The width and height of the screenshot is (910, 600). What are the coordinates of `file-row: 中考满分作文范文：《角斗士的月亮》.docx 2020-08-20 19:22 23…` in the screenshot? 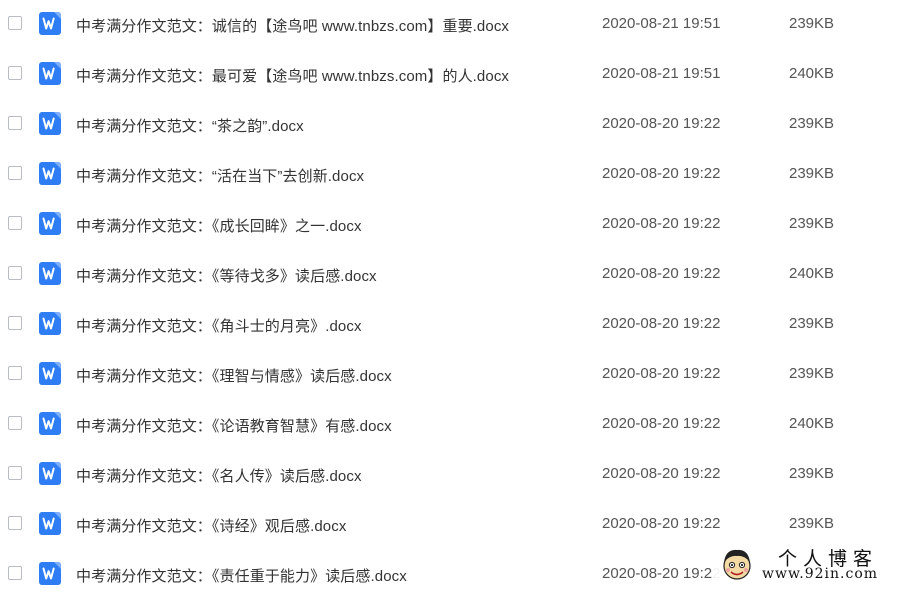 It's located at (455, 325).